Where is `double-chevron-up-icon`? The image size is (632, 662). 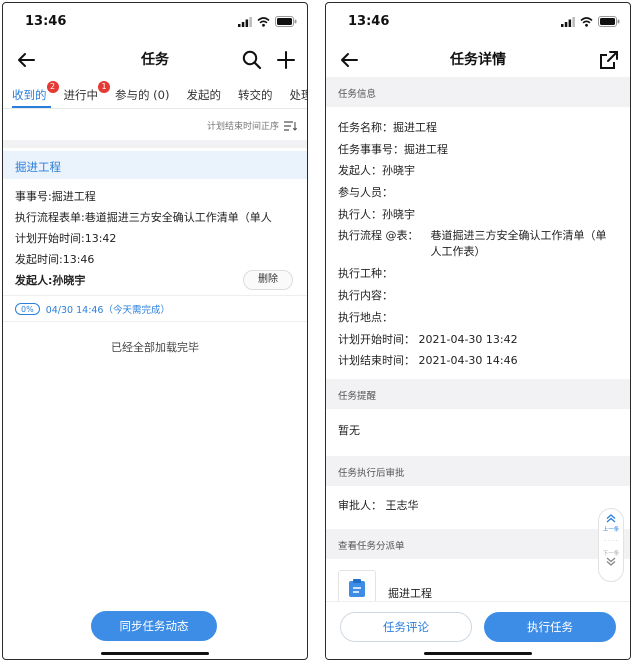
double-chevron-up-icon is located at coordinates (611, 518).